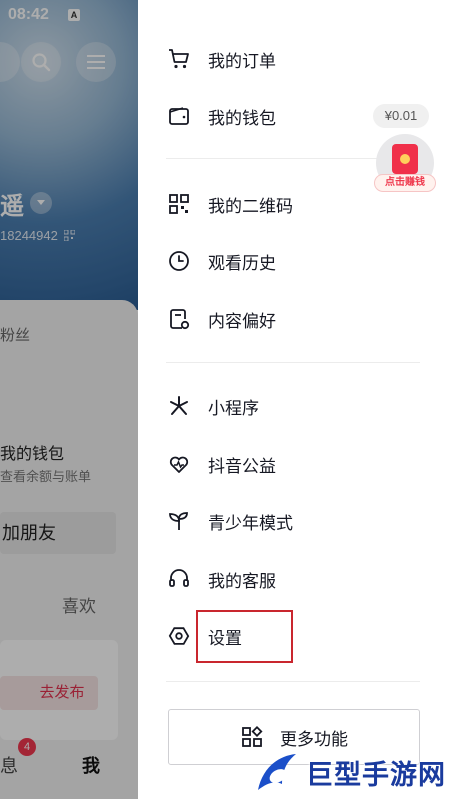 The height and width of the screenshot is (799, 450). What do you see at coordinates (250, 206) in the screenshot?
I see `menu-item-label: 我的二维码` at bounding box center [250, 206].